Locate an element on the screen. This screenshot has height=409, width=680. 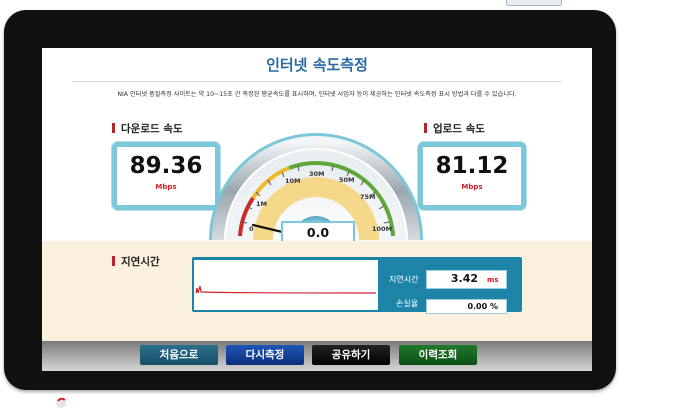
gauge-tick-10m: 10M is located at coordinates (293, 181).